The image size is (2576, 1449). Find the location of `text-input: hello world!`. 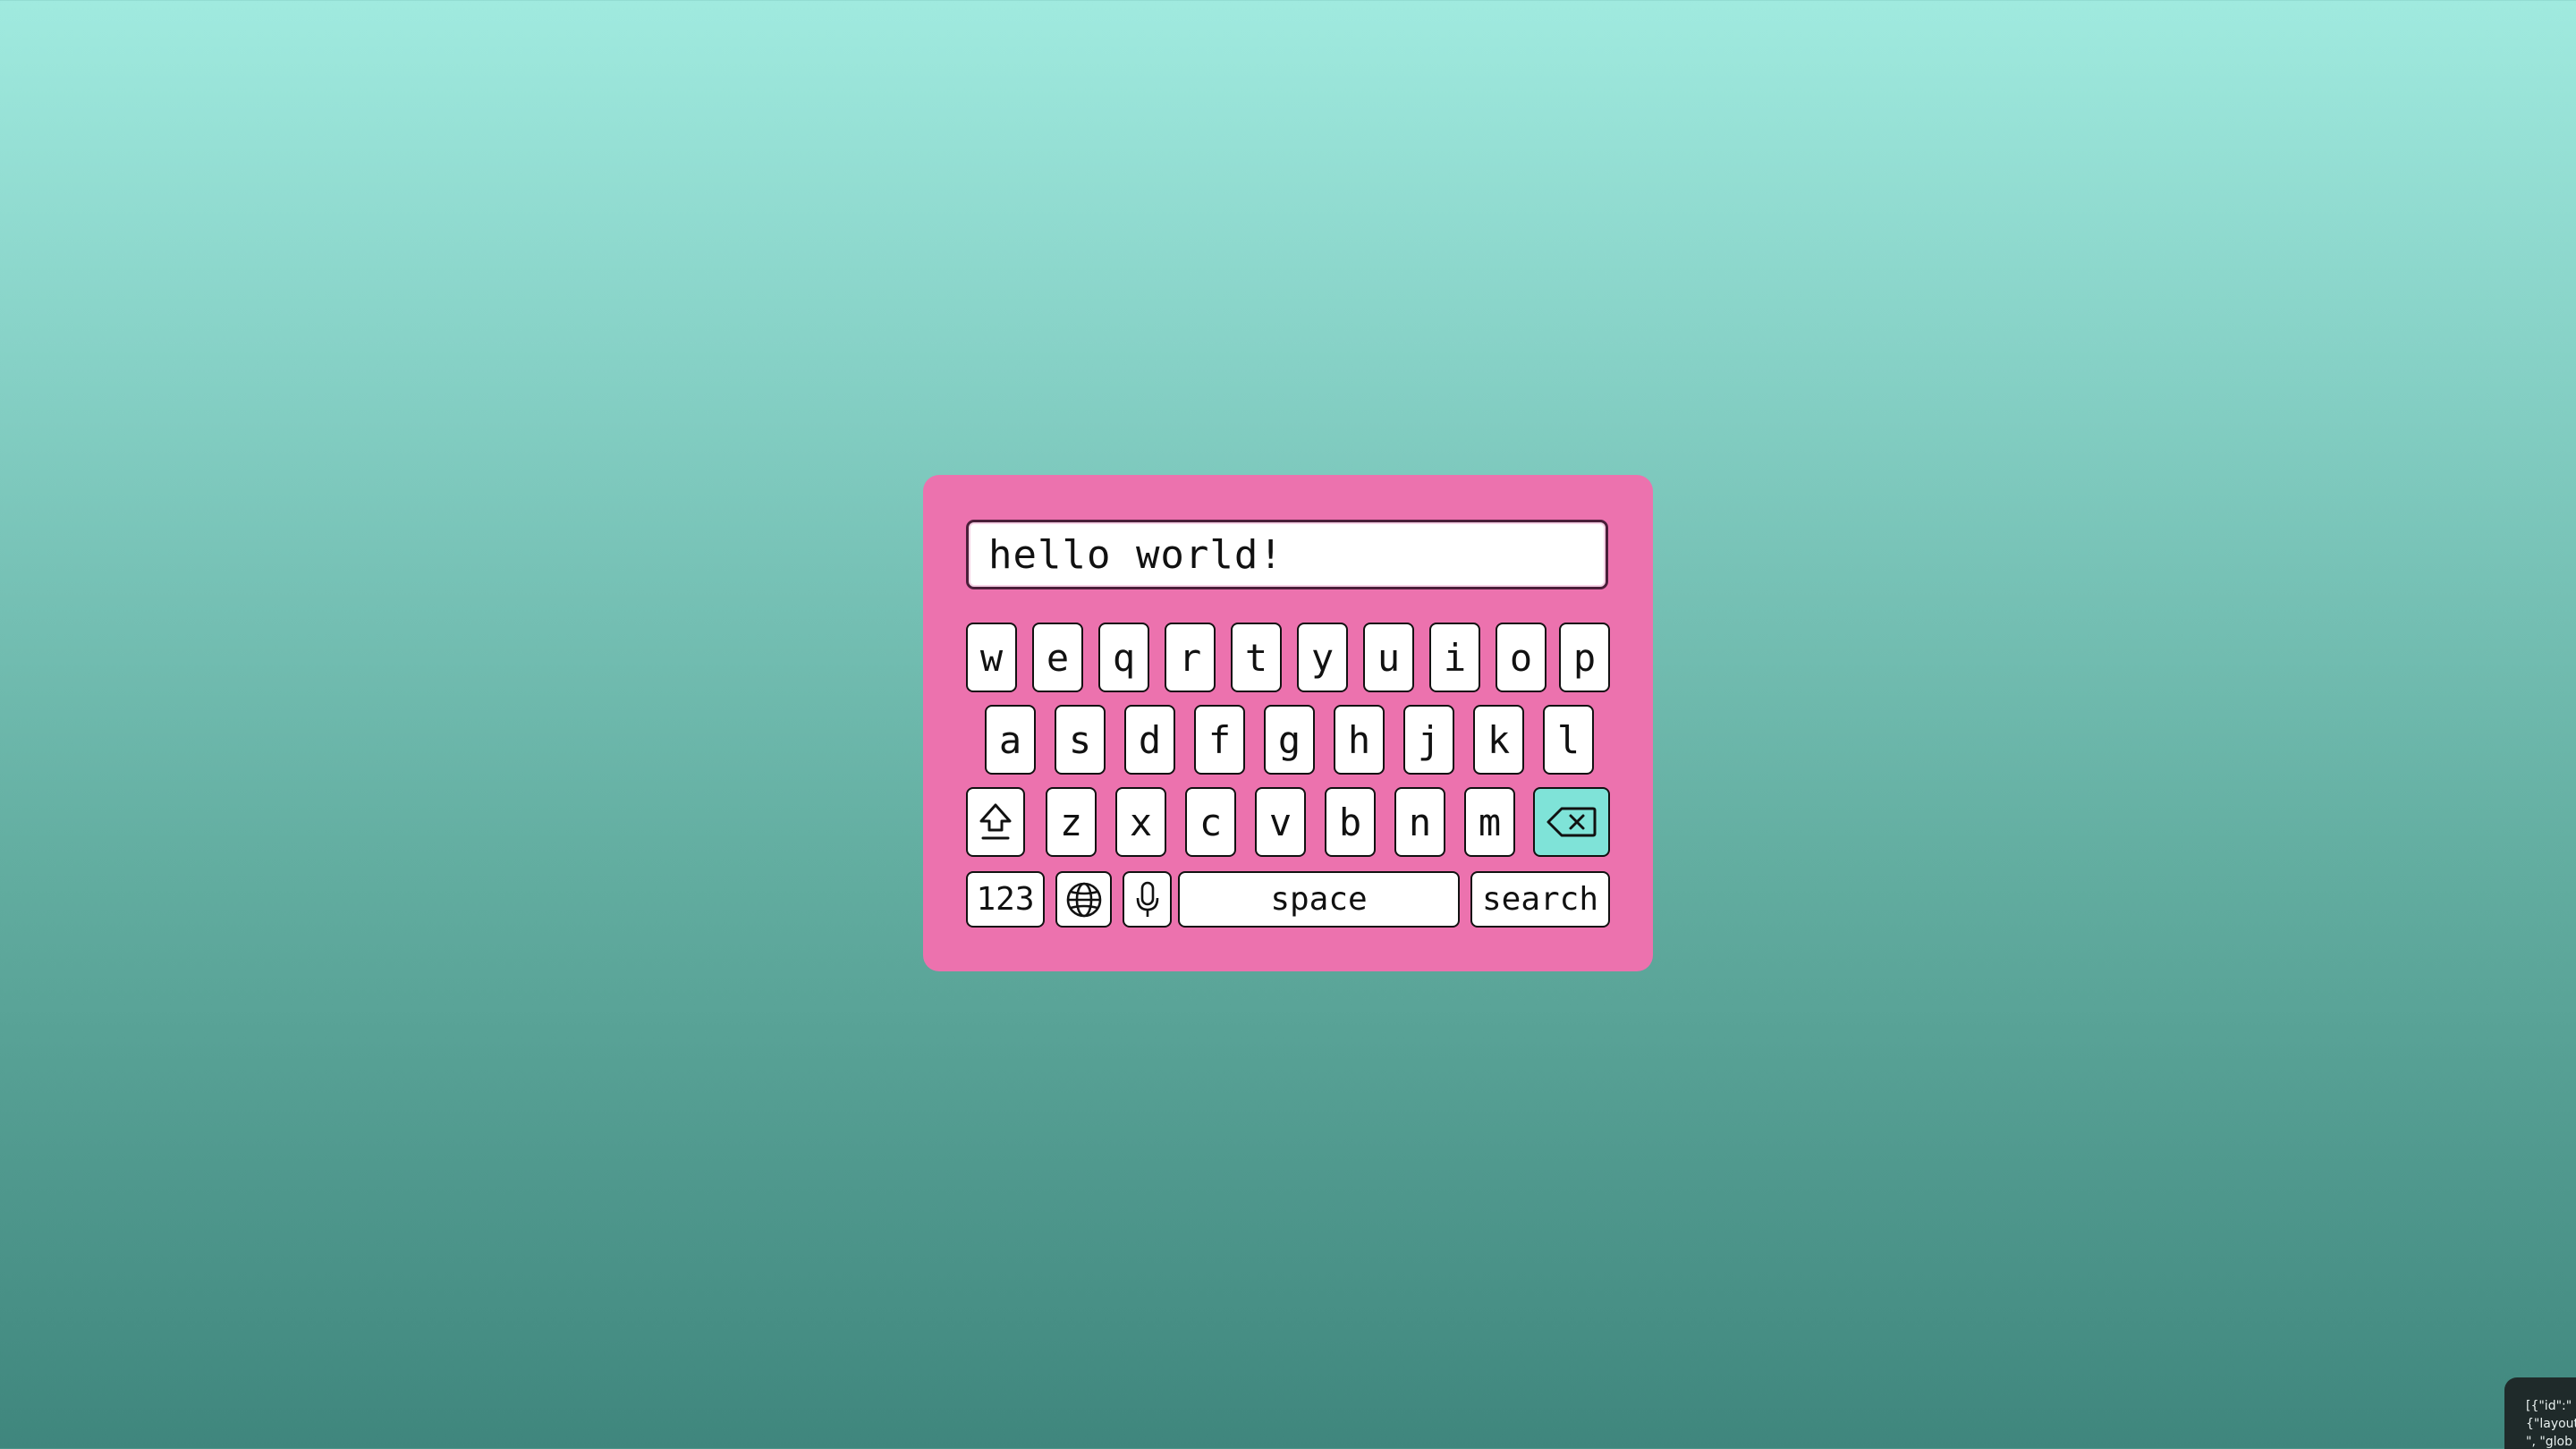

text-input: hello world! is located at coordinates (1287, 554).